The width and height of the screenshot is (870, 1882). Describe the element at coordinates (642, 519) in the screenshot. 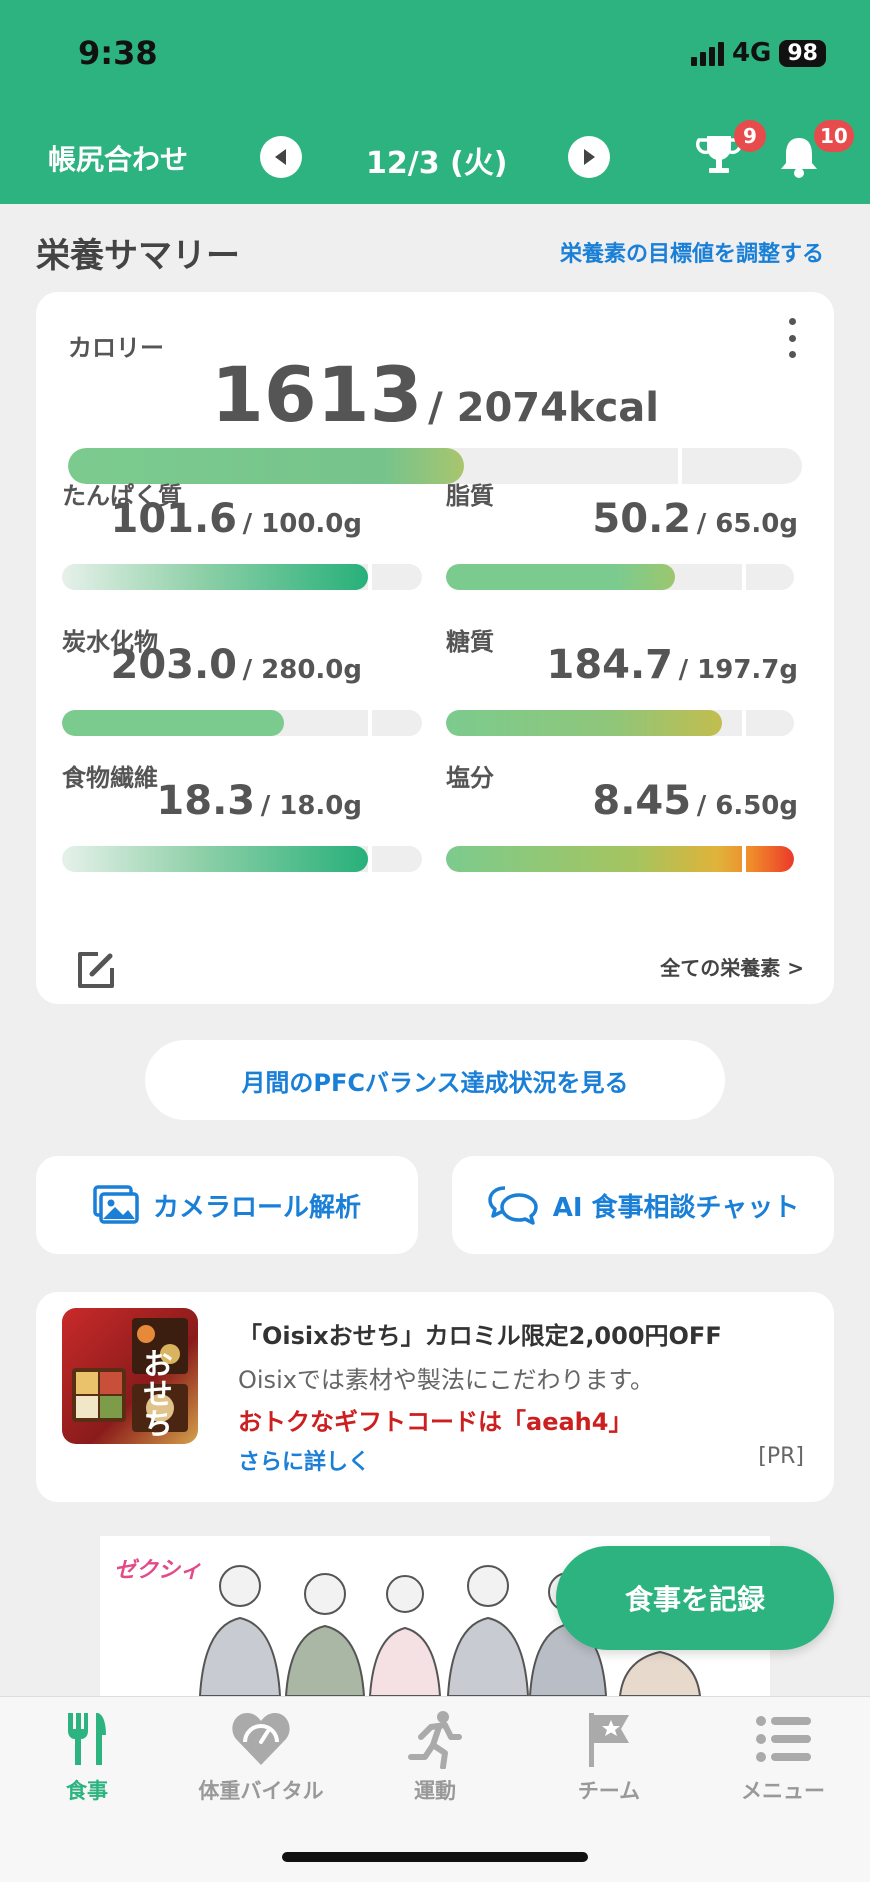

I see `nutrient-value: 50.2` at that location.